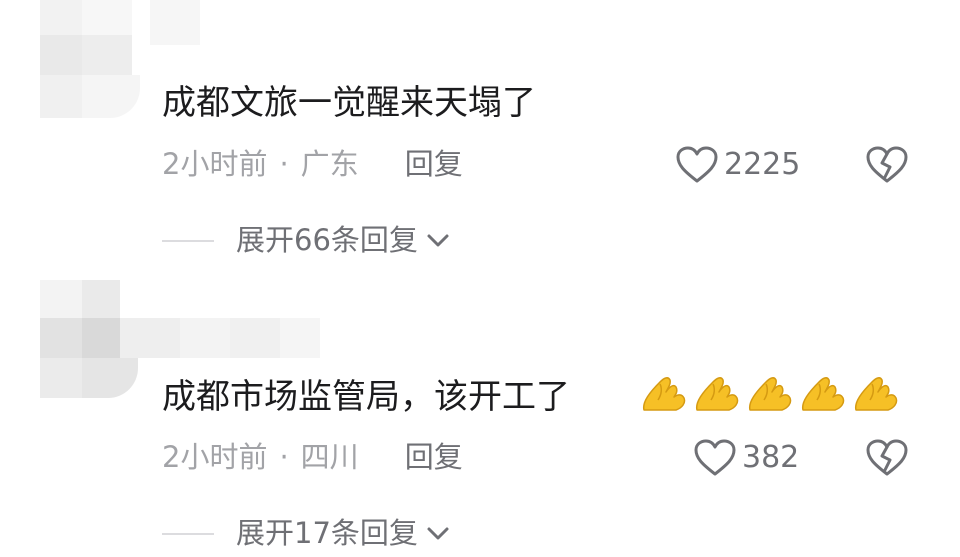  I want to click on comment-location: 四川, so click(329, 457).